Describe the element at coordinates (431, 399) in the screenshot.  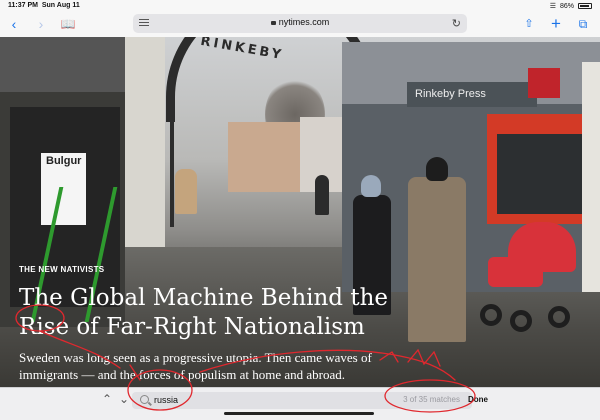
I see `match-count: 3 of 35 matches` at that location.